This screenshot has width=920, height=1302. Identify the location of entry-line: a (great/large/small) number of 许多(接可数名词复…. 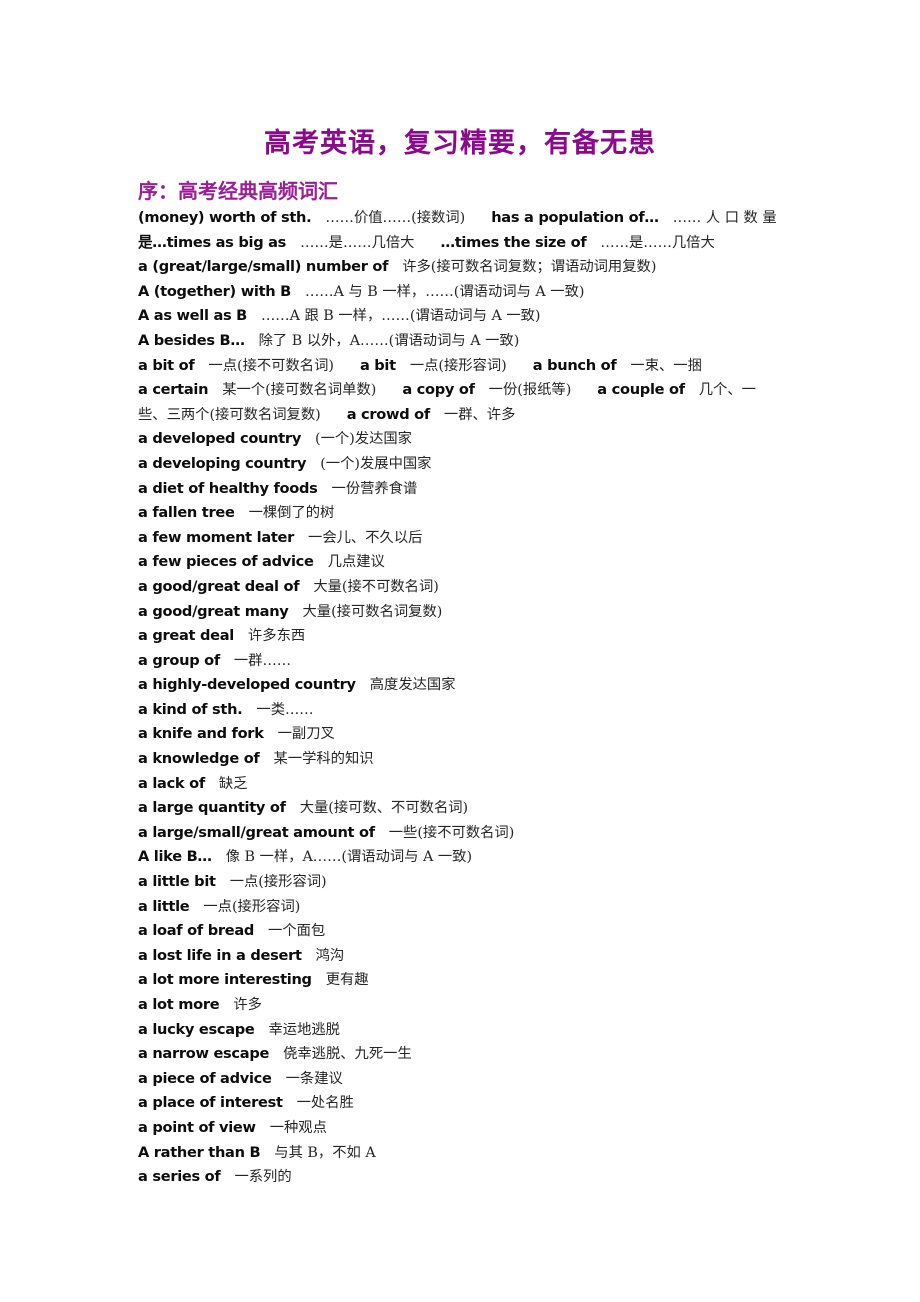
(488, 267).